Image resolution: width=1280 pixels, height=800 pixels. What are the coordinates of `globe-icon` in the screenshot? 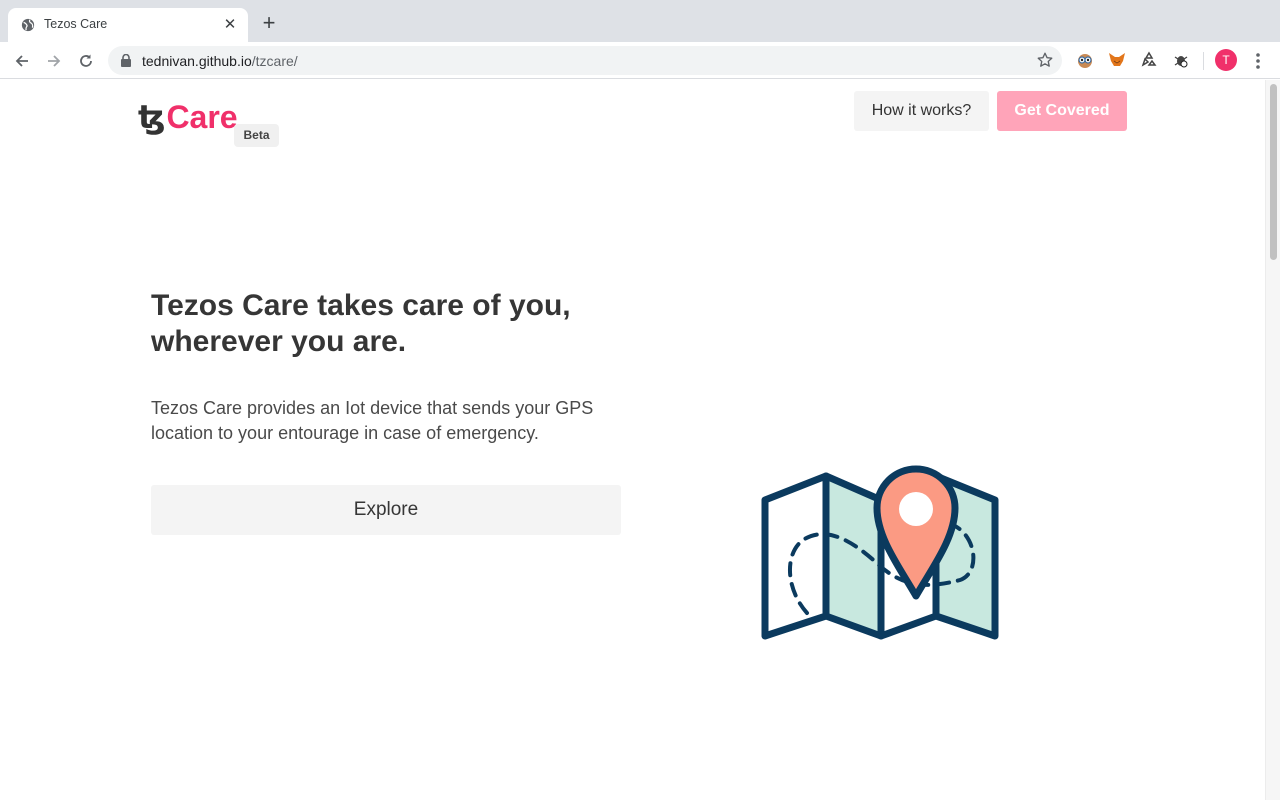 It's located at (28, 25).